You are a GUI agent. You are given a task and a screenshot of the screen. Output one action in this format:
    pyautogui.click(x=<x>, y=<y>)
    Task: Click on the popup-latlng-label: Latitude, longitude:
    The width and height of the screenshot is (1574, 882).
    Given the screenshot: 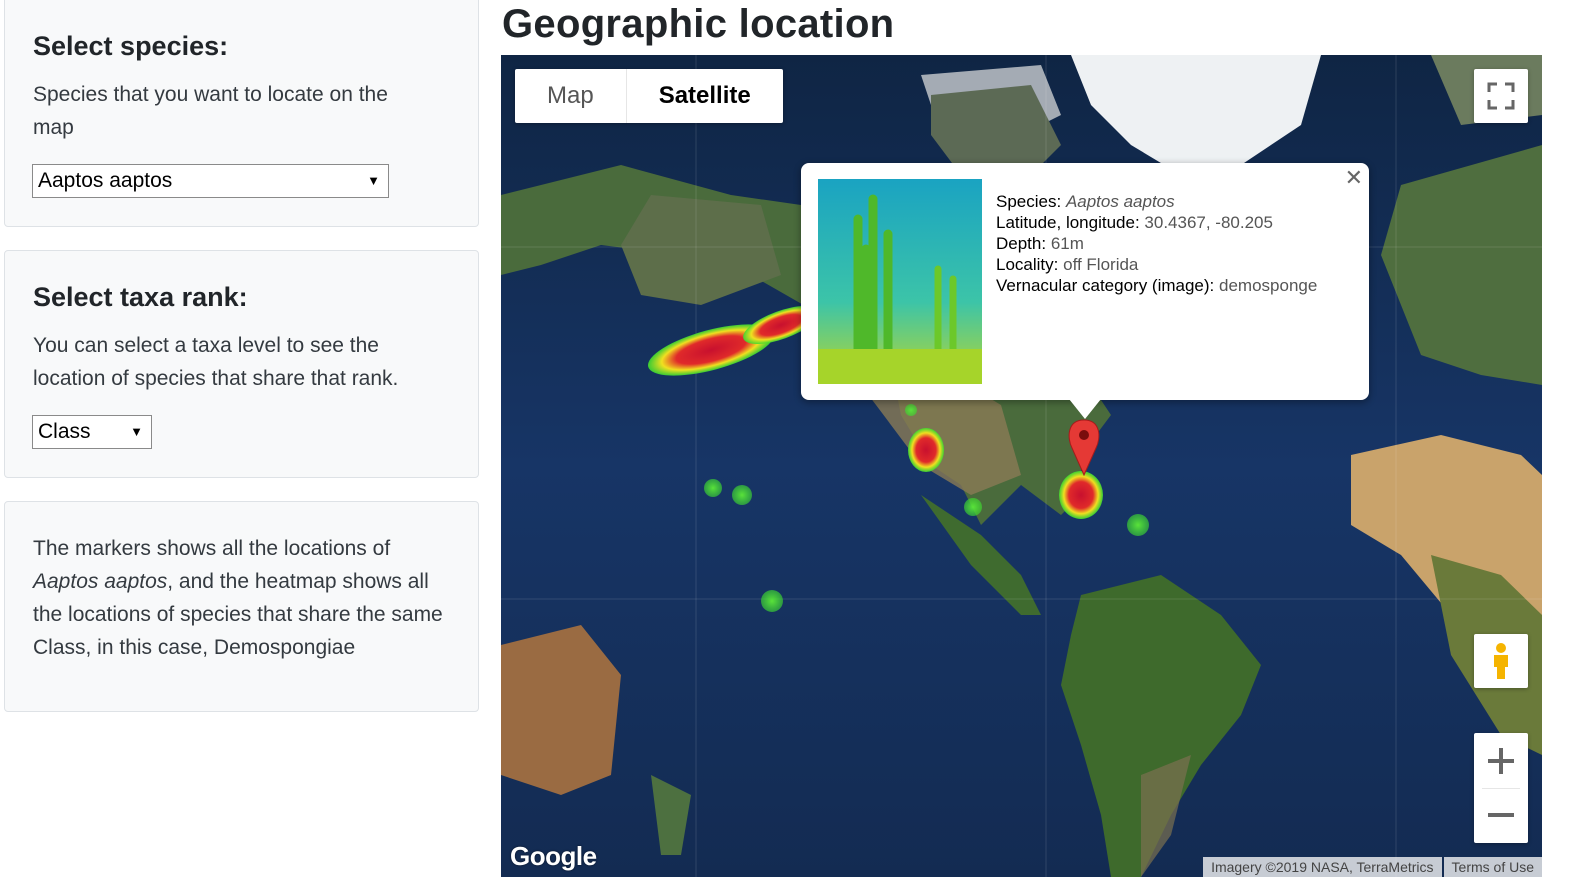 What is the action you would take?
    pyautogui.click(x=1068, y=222)
    